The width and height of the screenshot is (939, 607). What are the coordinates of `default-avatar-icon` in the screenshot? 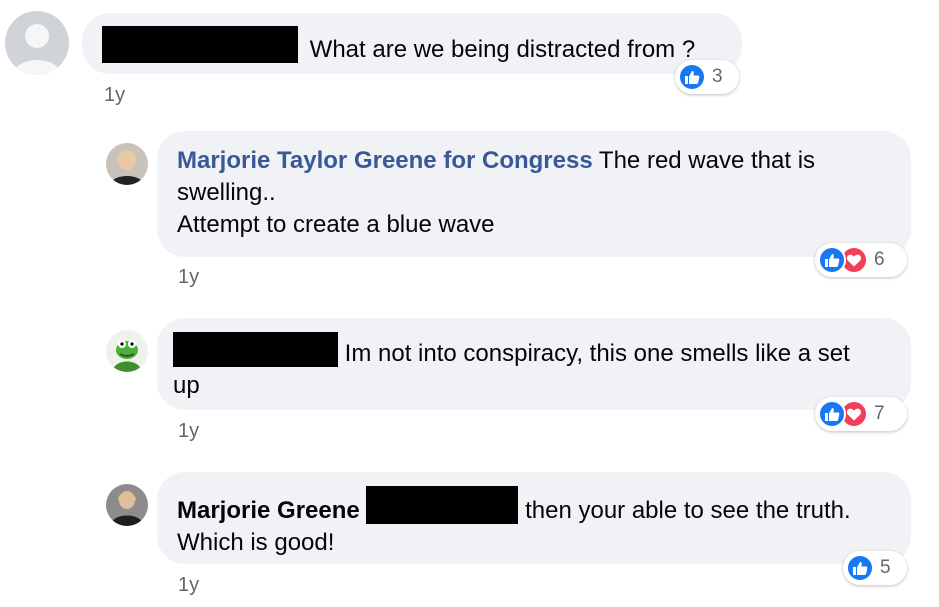 It's located at (37, 43).